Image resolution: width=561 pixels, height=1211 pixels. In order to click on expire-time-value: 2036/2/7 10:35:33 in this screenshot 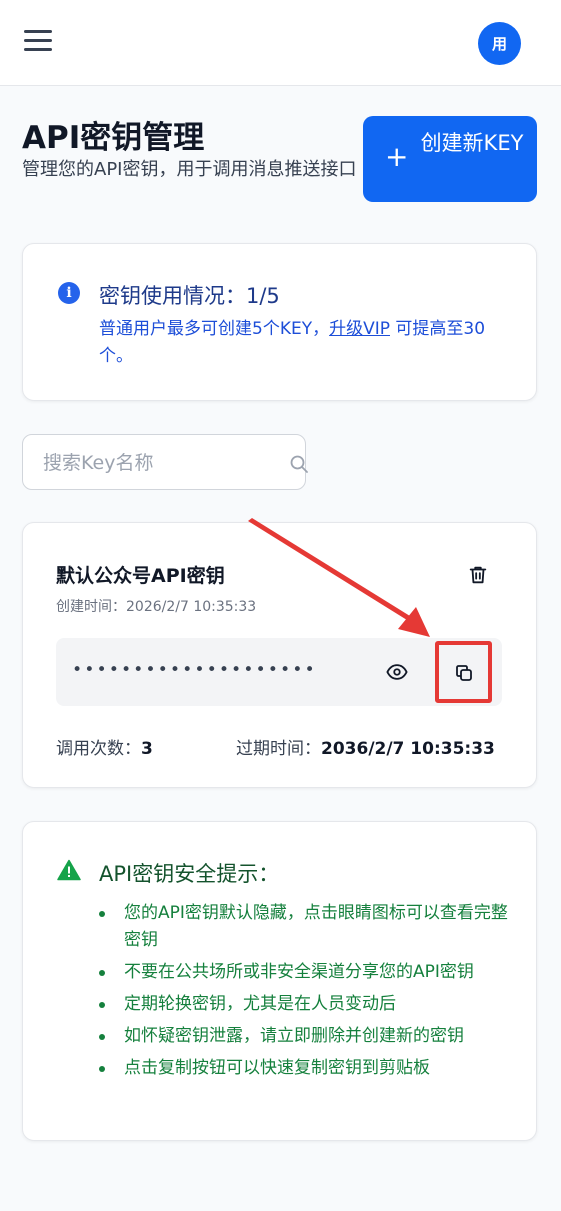, I will do `click(408, 749)`.